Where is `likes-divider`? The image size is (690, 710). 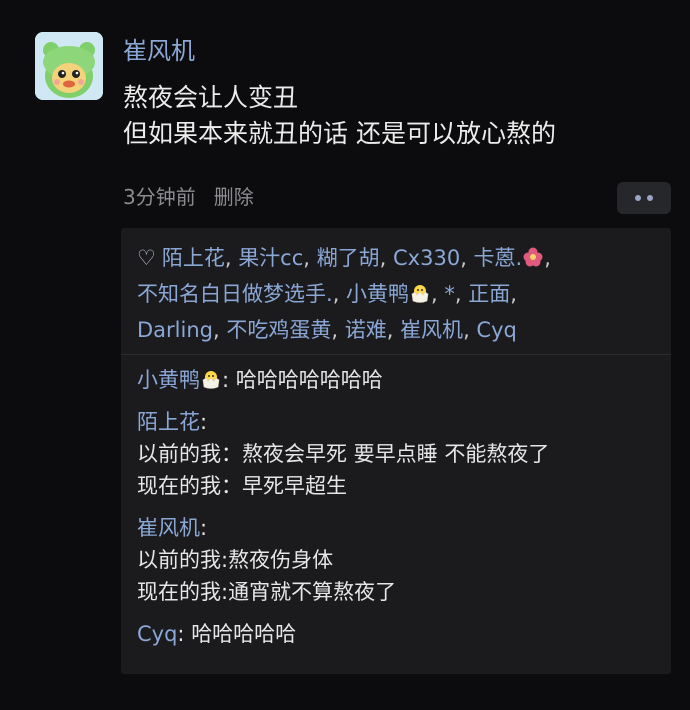 likes-divider is located at coordinates (396, 354).